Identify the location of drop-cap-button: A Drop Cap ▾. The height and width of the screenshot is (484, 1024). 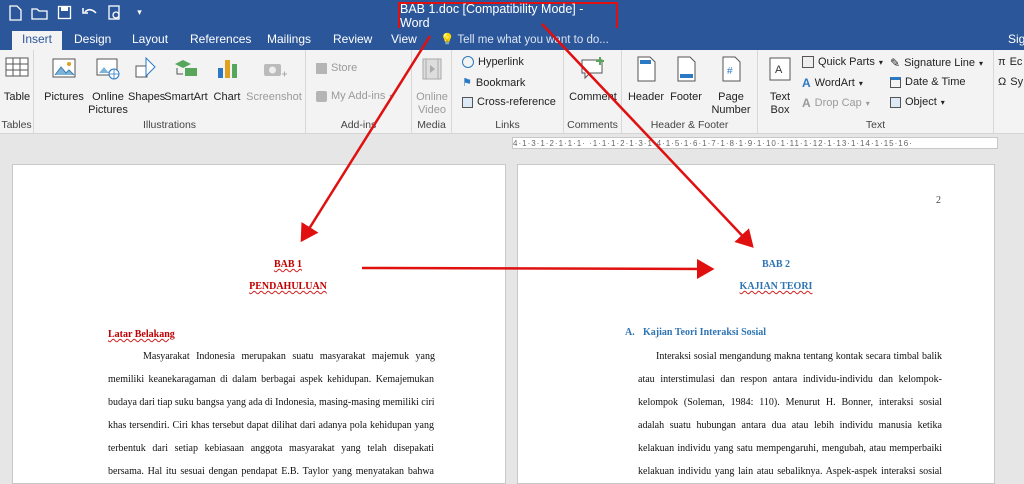
(836, 103).